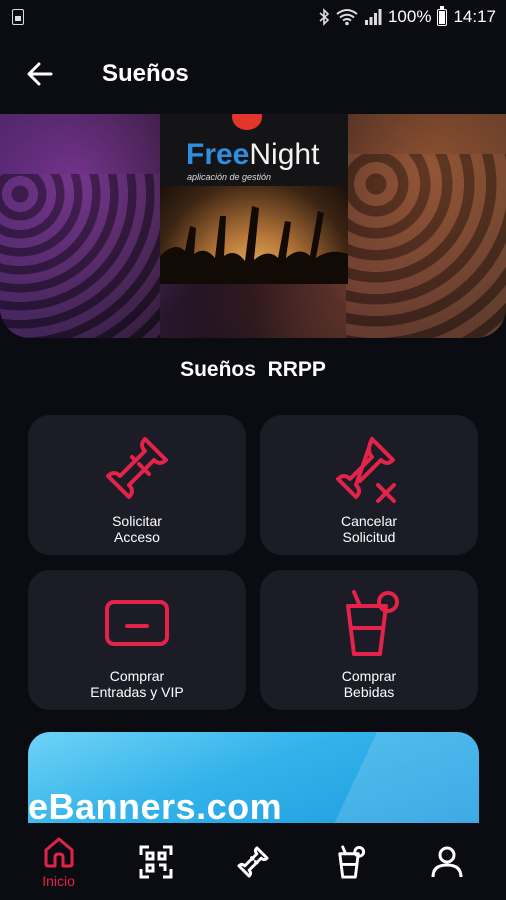  What do you see at coordinates (347, 17) in the screenshot?
I see `wifi-icon` at bounding box center [347, 17].